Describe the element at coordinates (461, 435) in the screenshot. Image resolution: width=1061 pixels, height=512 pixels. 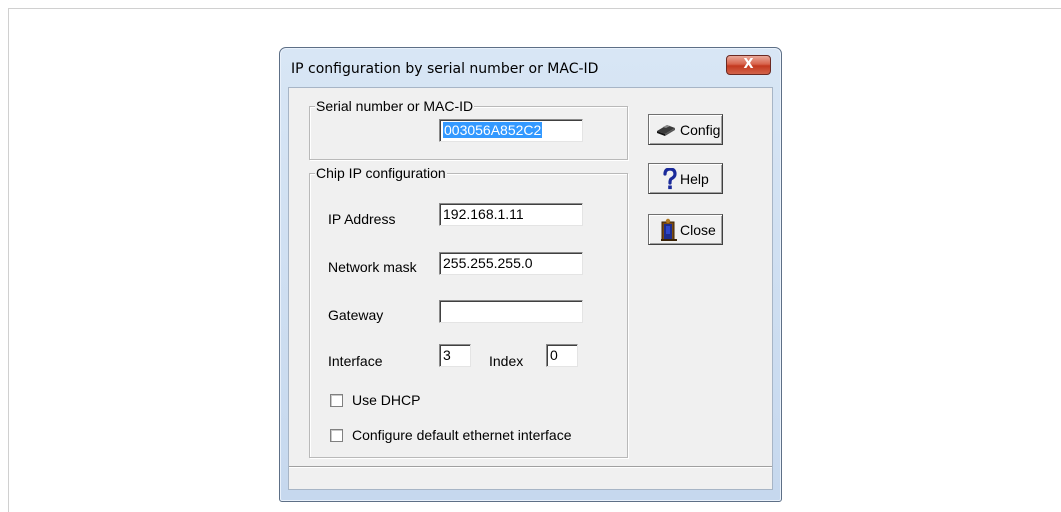
I see `default-ethernet-label: Configure default ethernet interface` at that location.